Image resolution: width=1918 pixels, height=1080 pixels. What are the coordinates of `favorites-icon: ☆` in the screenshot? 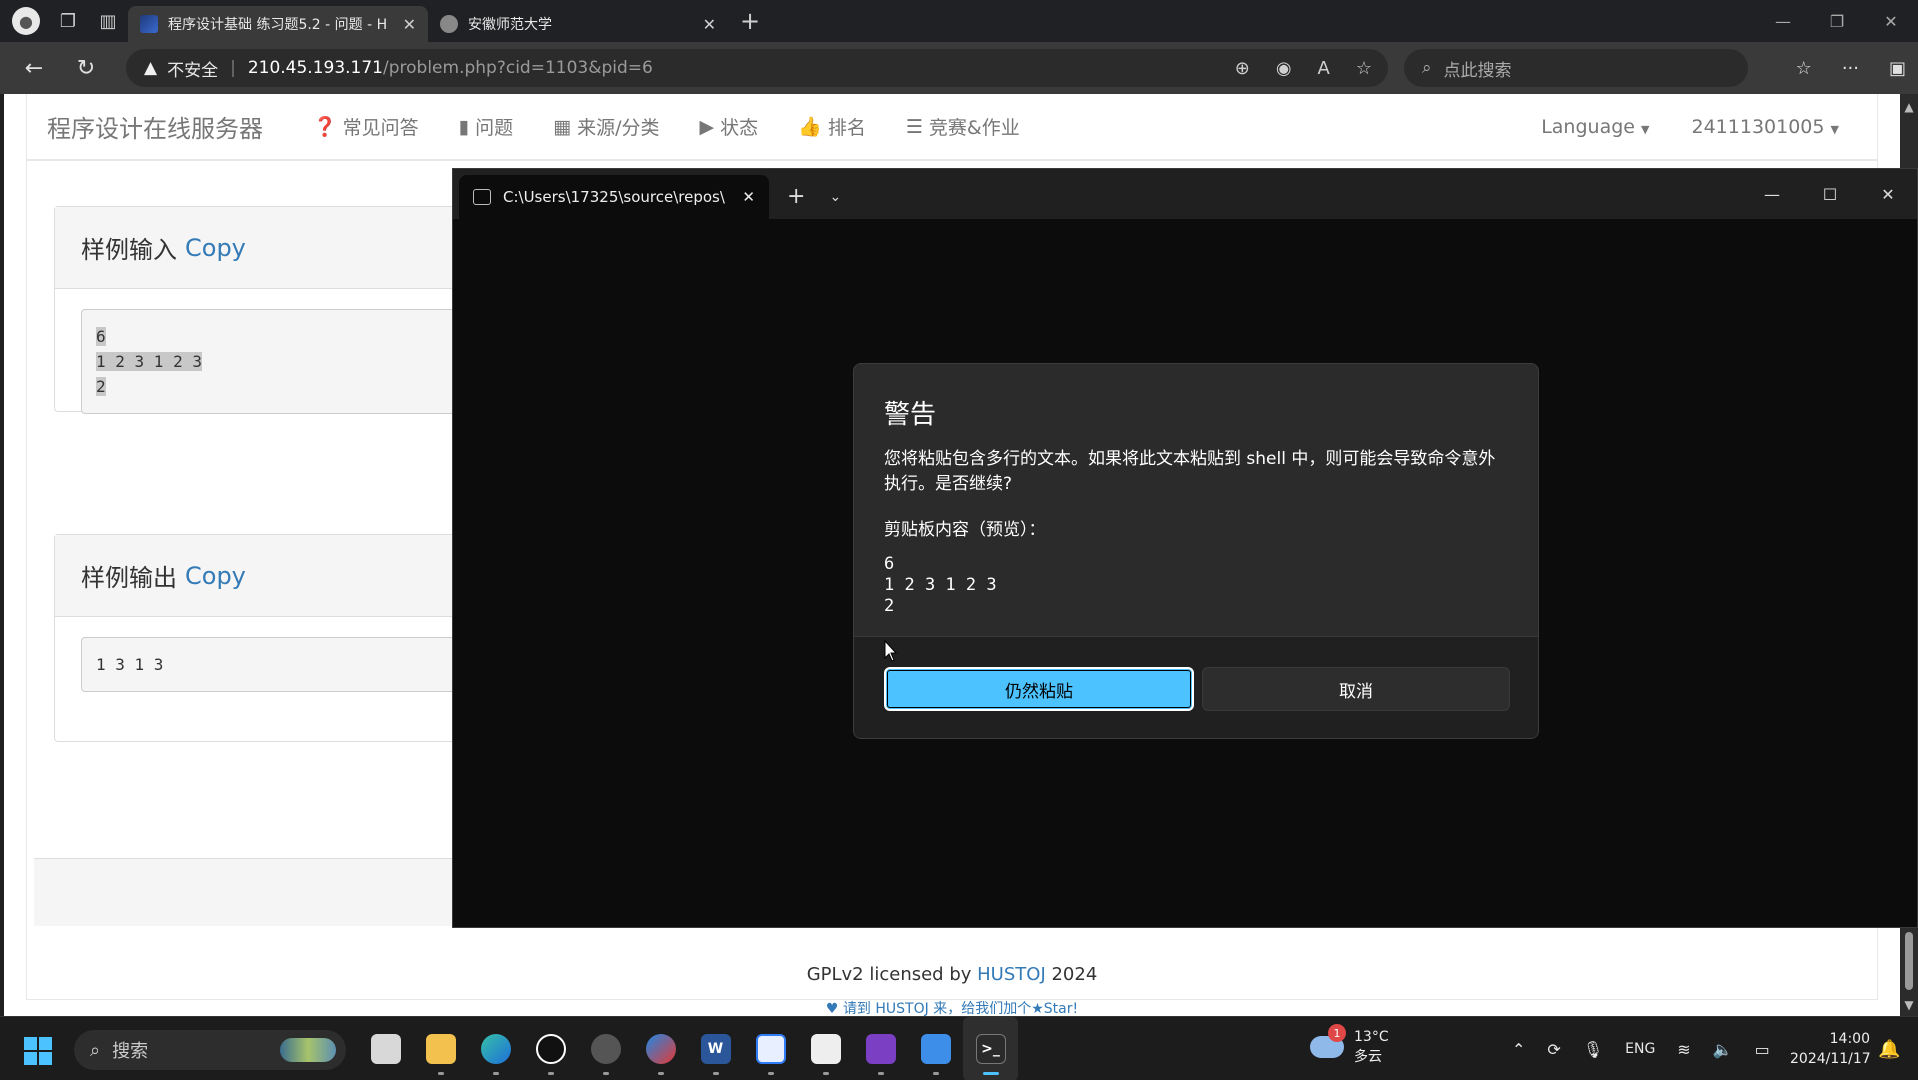 It's located at (1804, 68).